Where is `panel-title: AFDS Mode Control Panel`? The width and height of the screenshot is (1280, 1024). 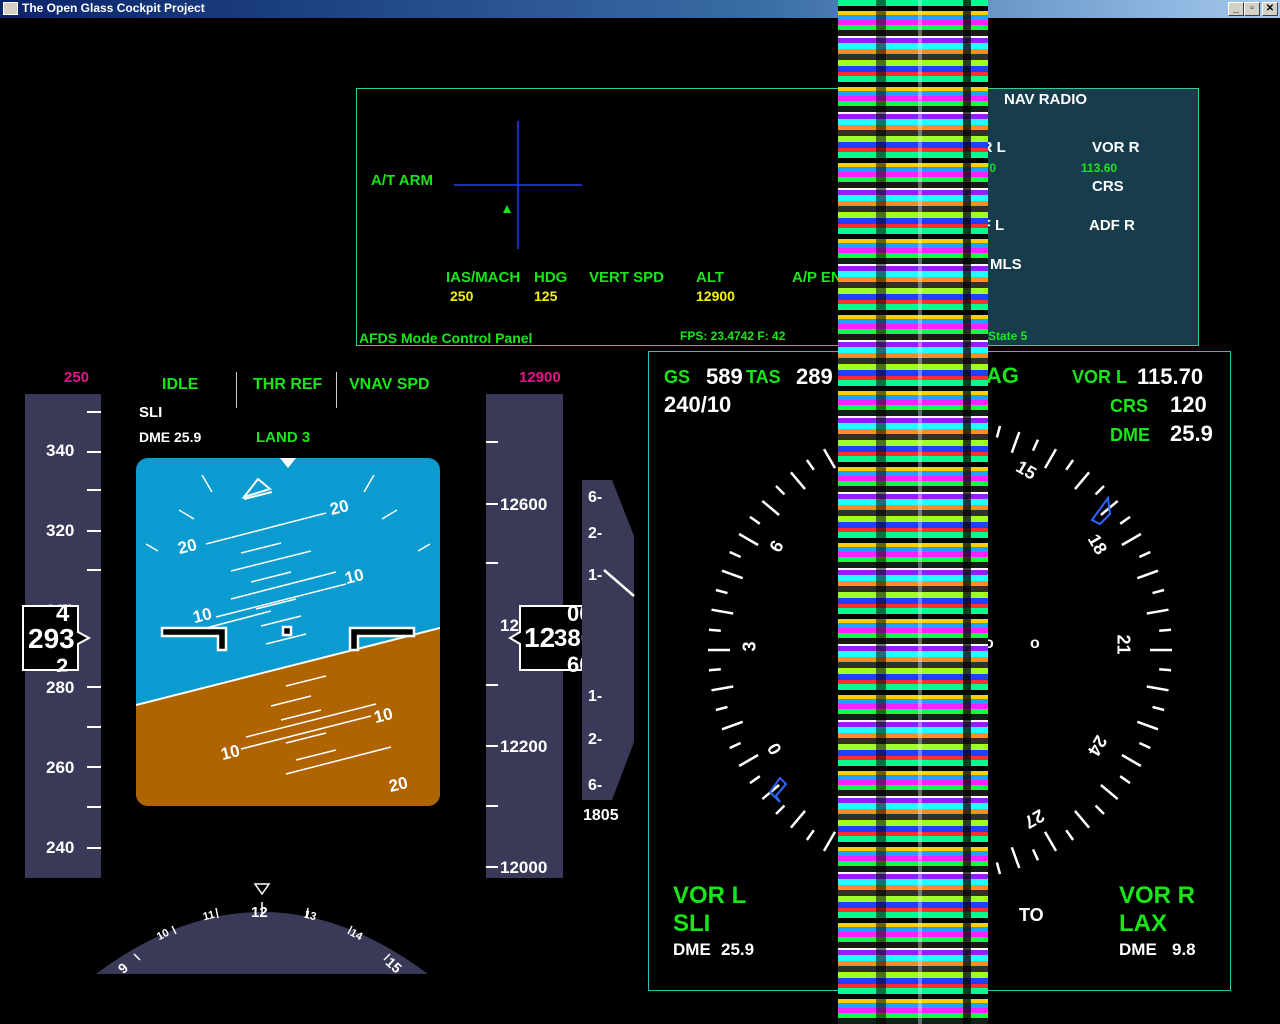
panel-title: AFDS Mode Control Panel is located at coordinates (446, 338).